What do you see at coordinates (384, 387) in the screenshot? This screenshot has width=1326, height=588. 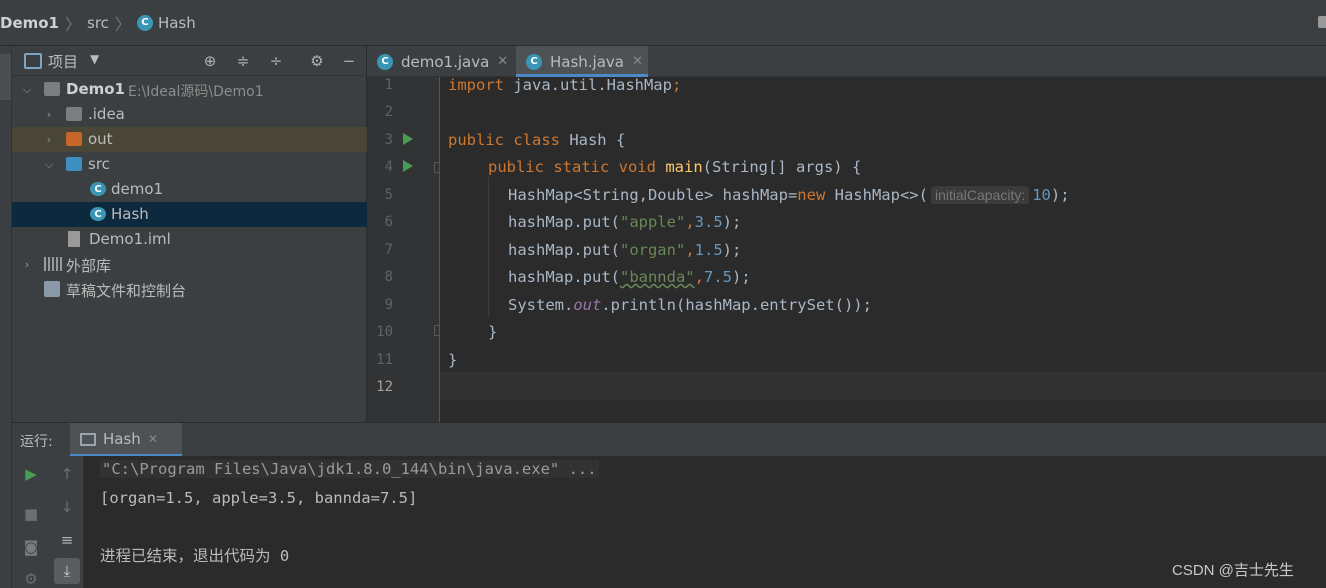 I see `line-number: 12` at bounding box center [384, 387].